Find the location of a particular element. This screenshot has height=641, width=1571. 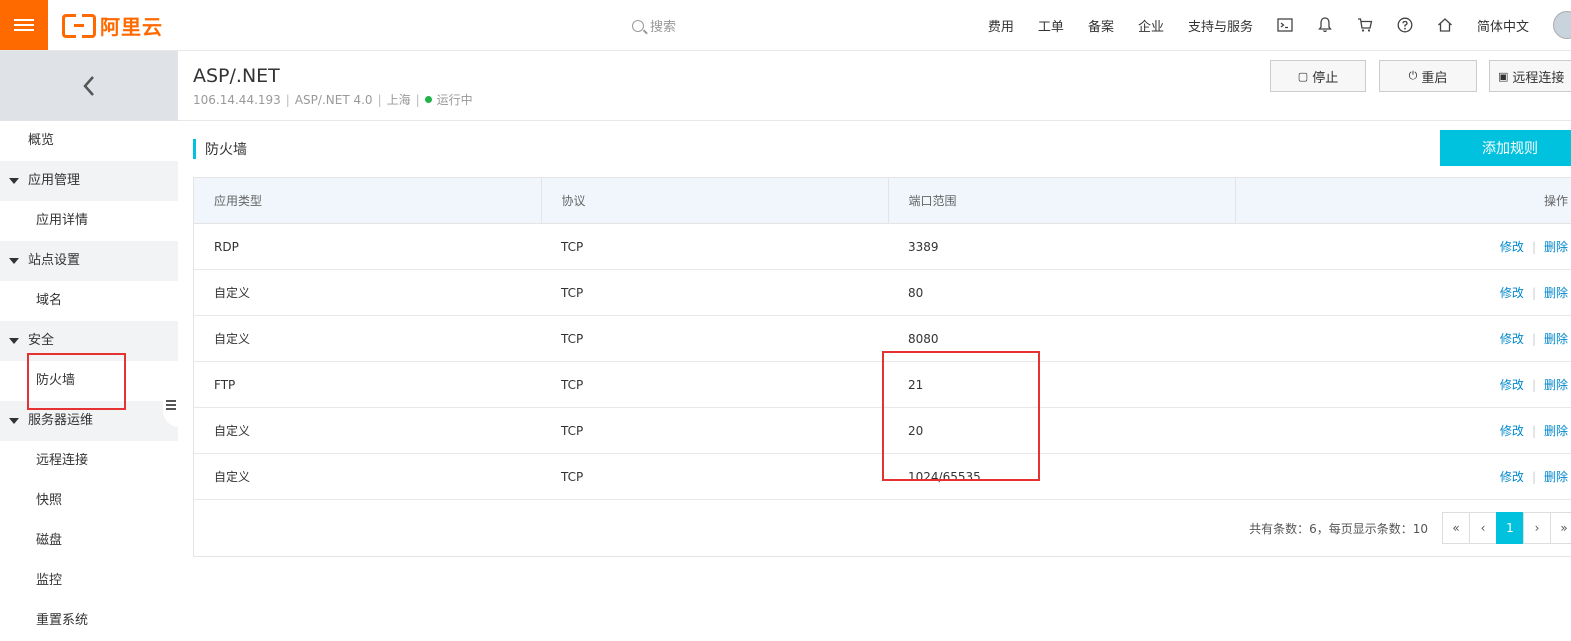

cell-app-type: FTP is located at coordinates (367, 384).